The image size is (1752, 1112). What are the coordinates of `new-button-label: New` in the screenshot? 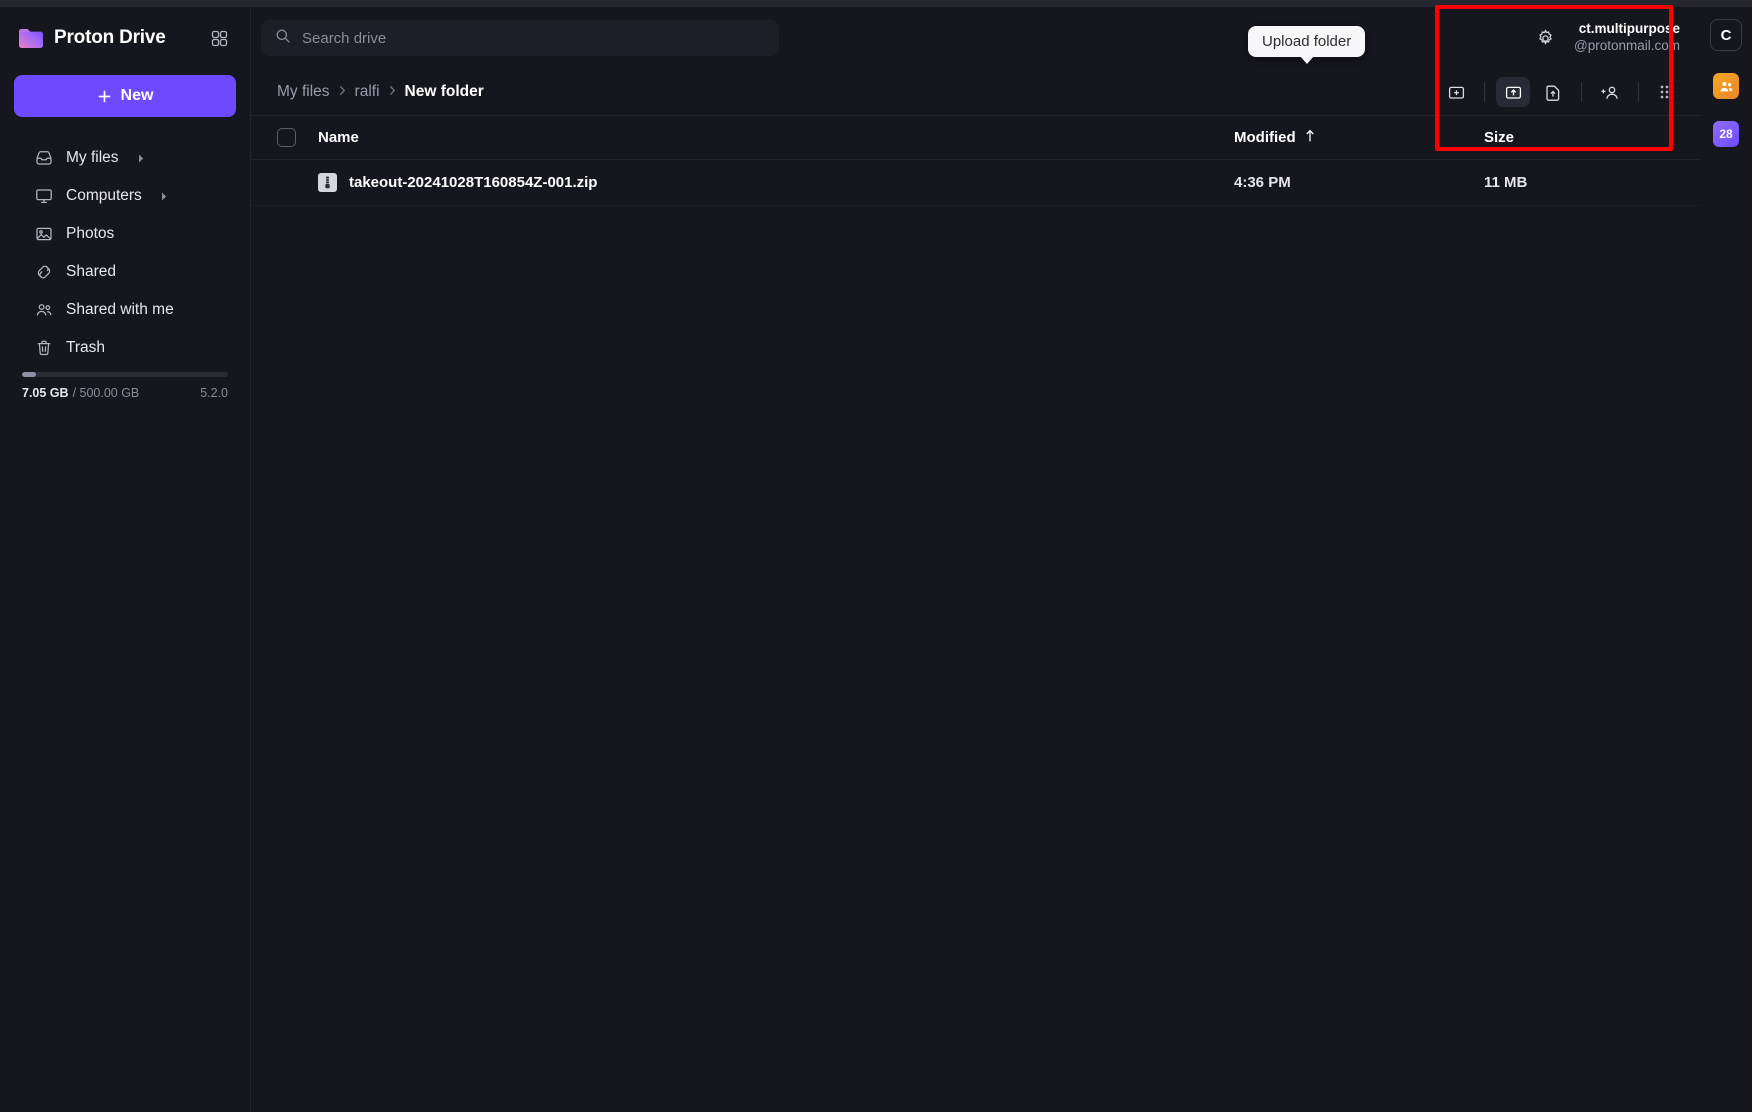 It's located at (137, 95).